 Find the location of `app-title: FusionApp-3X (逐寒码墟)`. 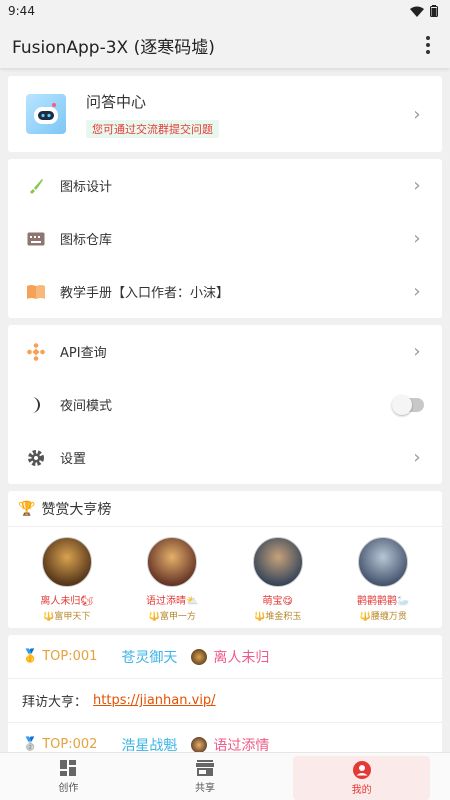

app-title: FusionApp-3X (逐寒码墟) is located at coordinates (113, 47).